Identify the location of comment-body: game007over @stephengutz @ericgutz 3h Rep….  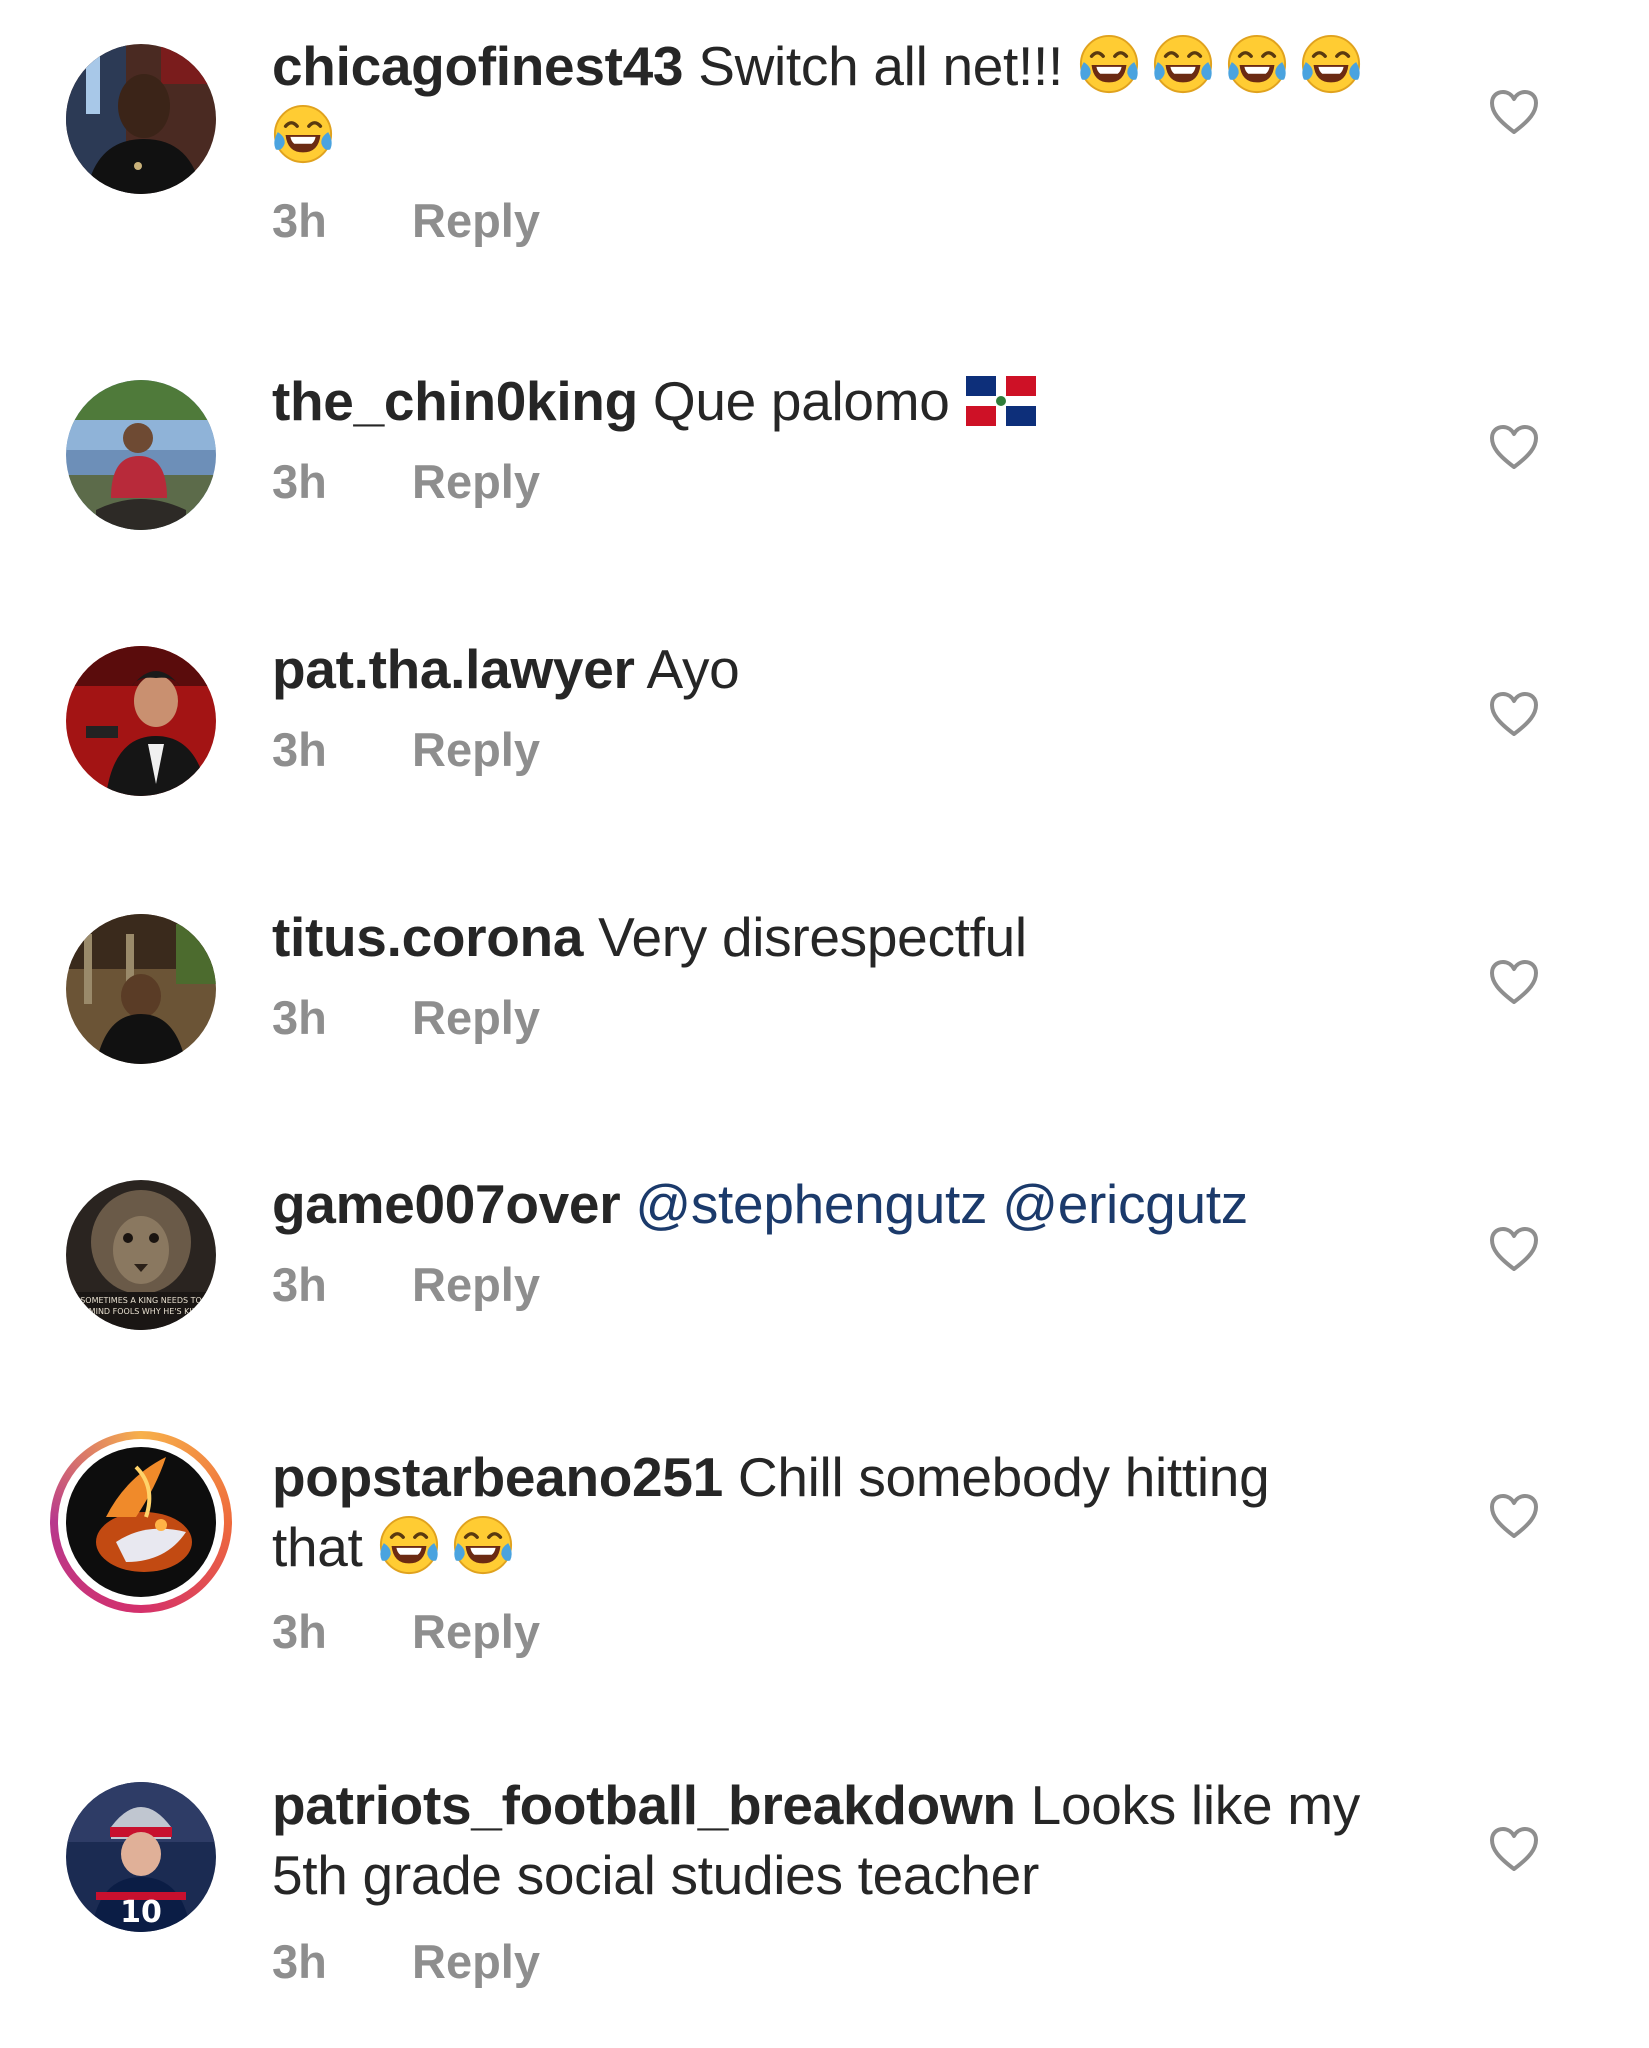
(852, 1242).